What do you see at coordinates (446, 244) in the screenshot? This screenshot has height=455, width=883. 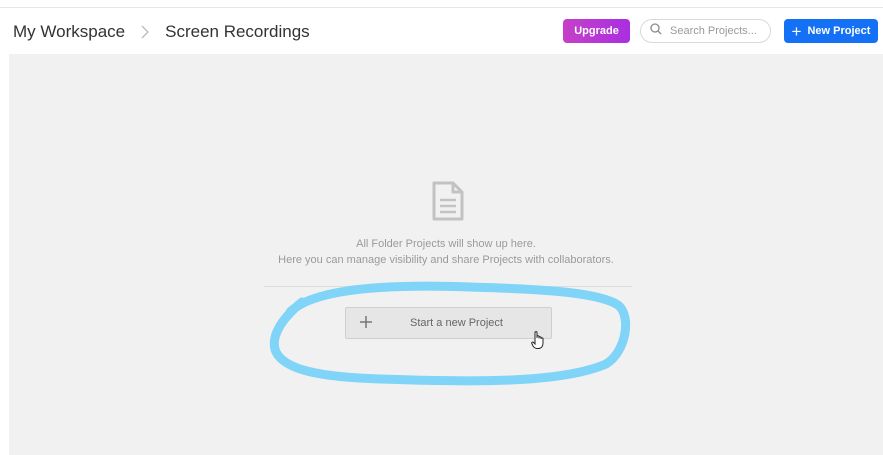 I see `empty-state-title: All Folder Projects will show up here.` at bounding box center [446, 244].